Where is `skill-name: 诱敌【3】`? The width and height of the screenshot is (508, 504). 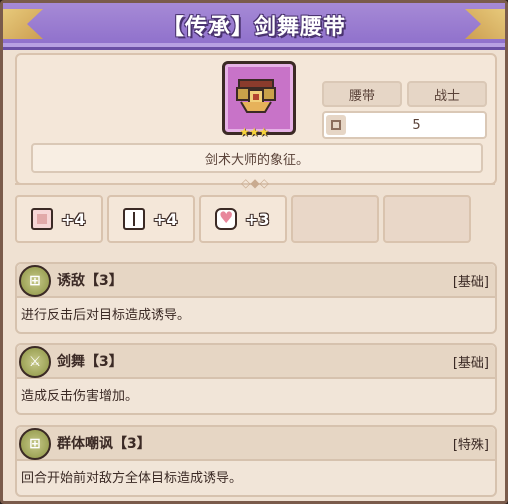 skill-name: 诱敌【3】 is located at coordinates (90, 281).